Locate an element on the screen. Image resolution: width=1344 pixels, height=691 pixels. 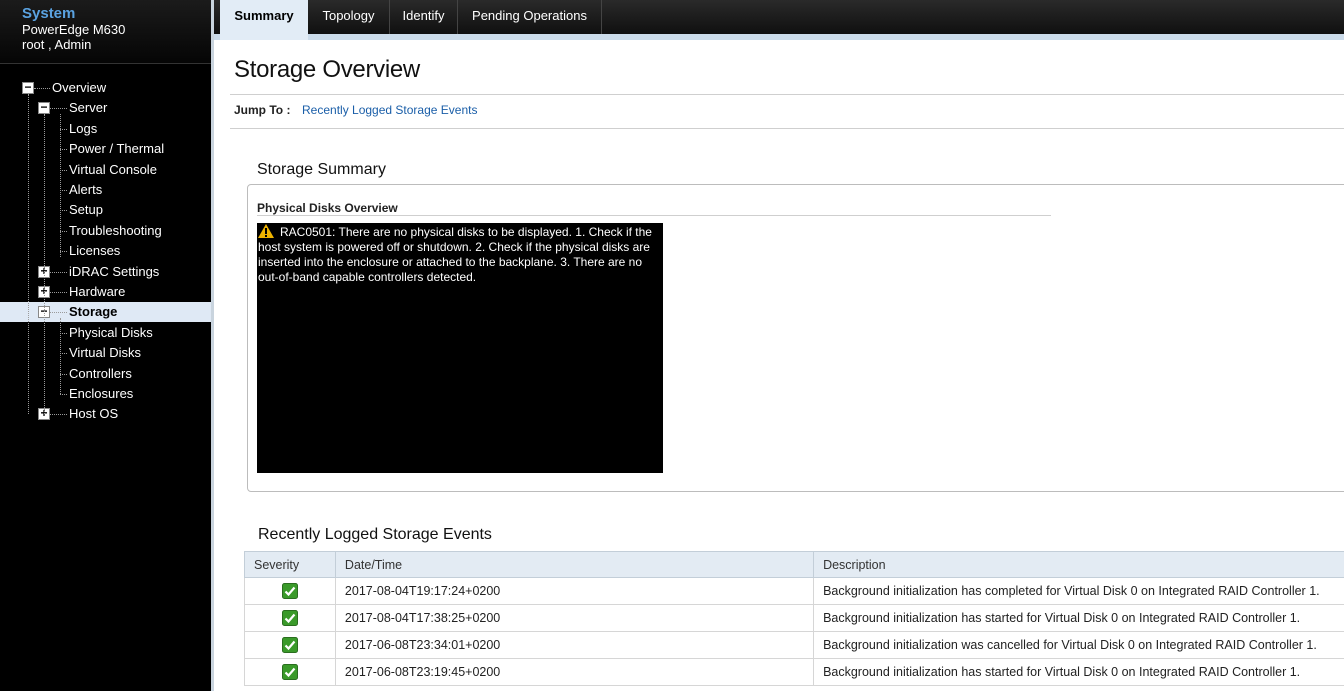
column-datetime: Date/Time is located at coordinates (574, 564).